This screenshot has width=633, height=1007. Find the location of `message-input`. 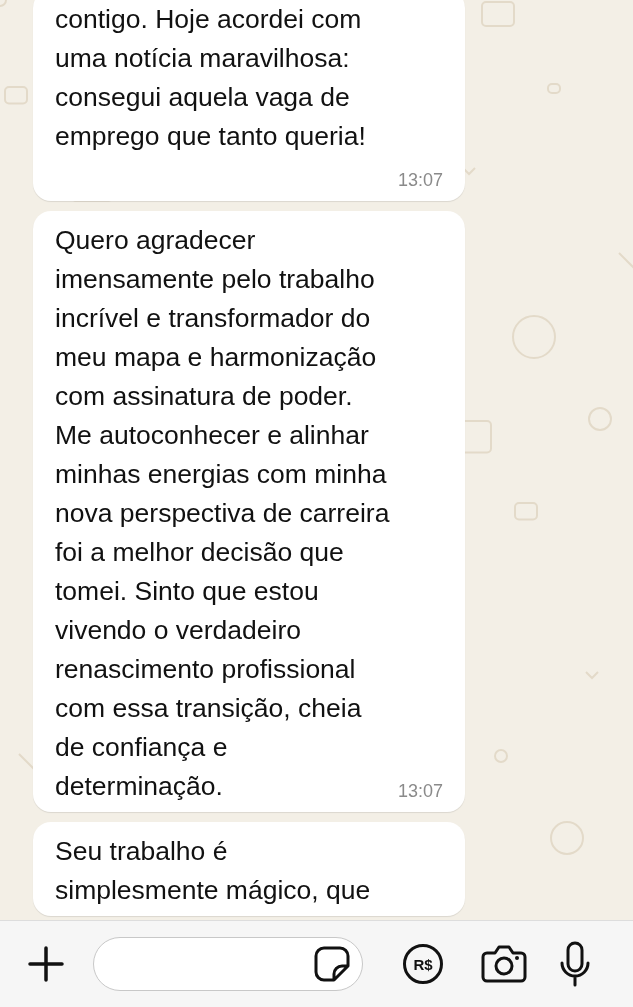

message-input is located at coordinates (228, 964).